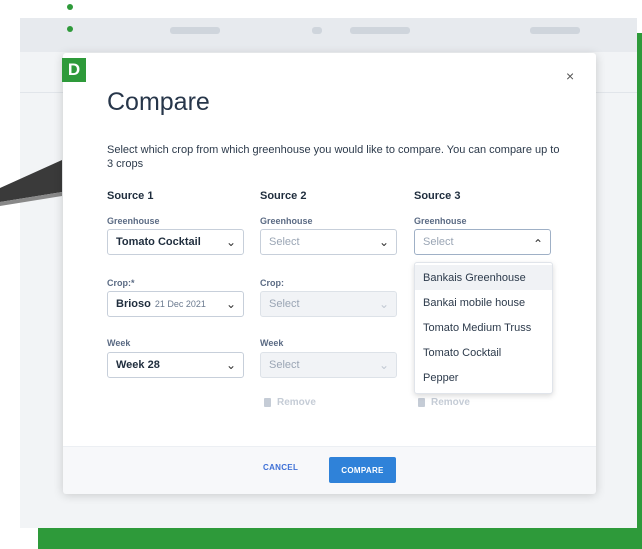 Image resolution: width=642 pixels, height=549 pixels. What do you see at coordinates (483, 302) in the screenshot?
I see `dropdown-option: Bankai mobile house` at bounding box center [483, 302].